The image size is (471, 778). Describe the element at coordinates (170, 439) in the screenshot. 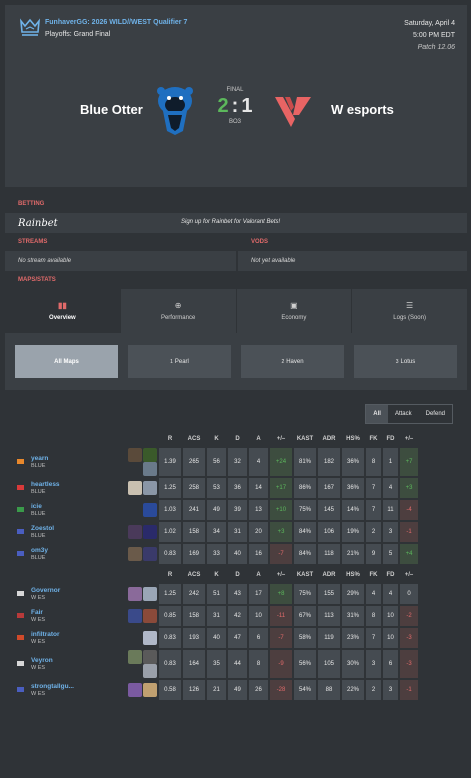

I see `column-header: R` at that location.